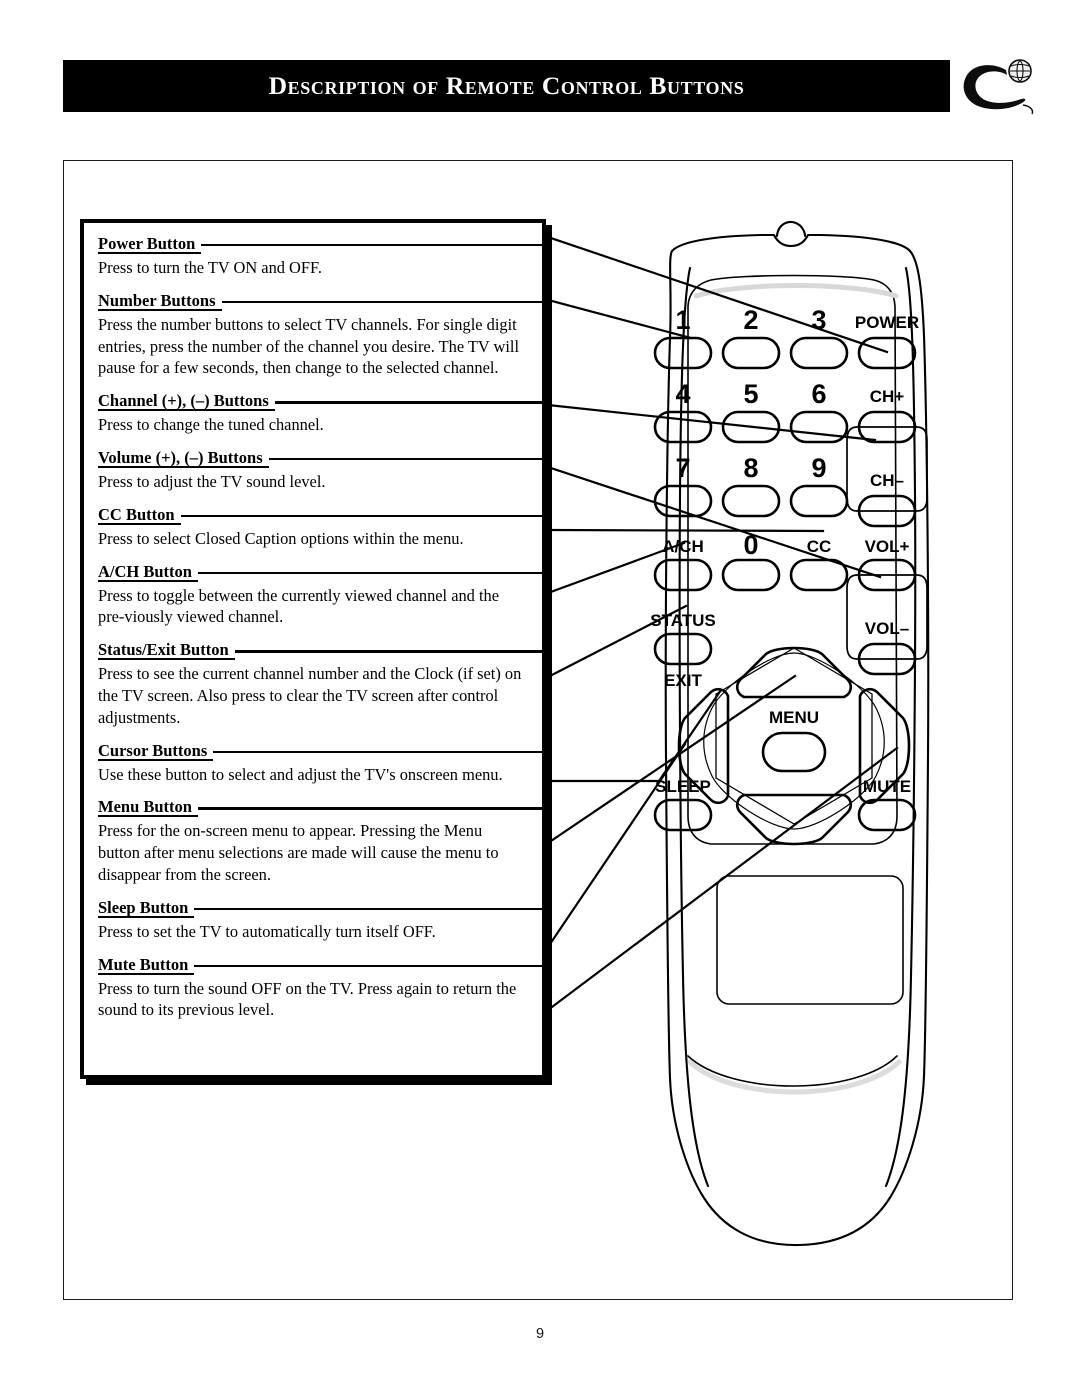 The height and width of the screenshot is (1397, 1080). Describe the element at coordinates (323, 751) in the screenshot. I see `entry-heading-row: Cursor Buttons` at that location.